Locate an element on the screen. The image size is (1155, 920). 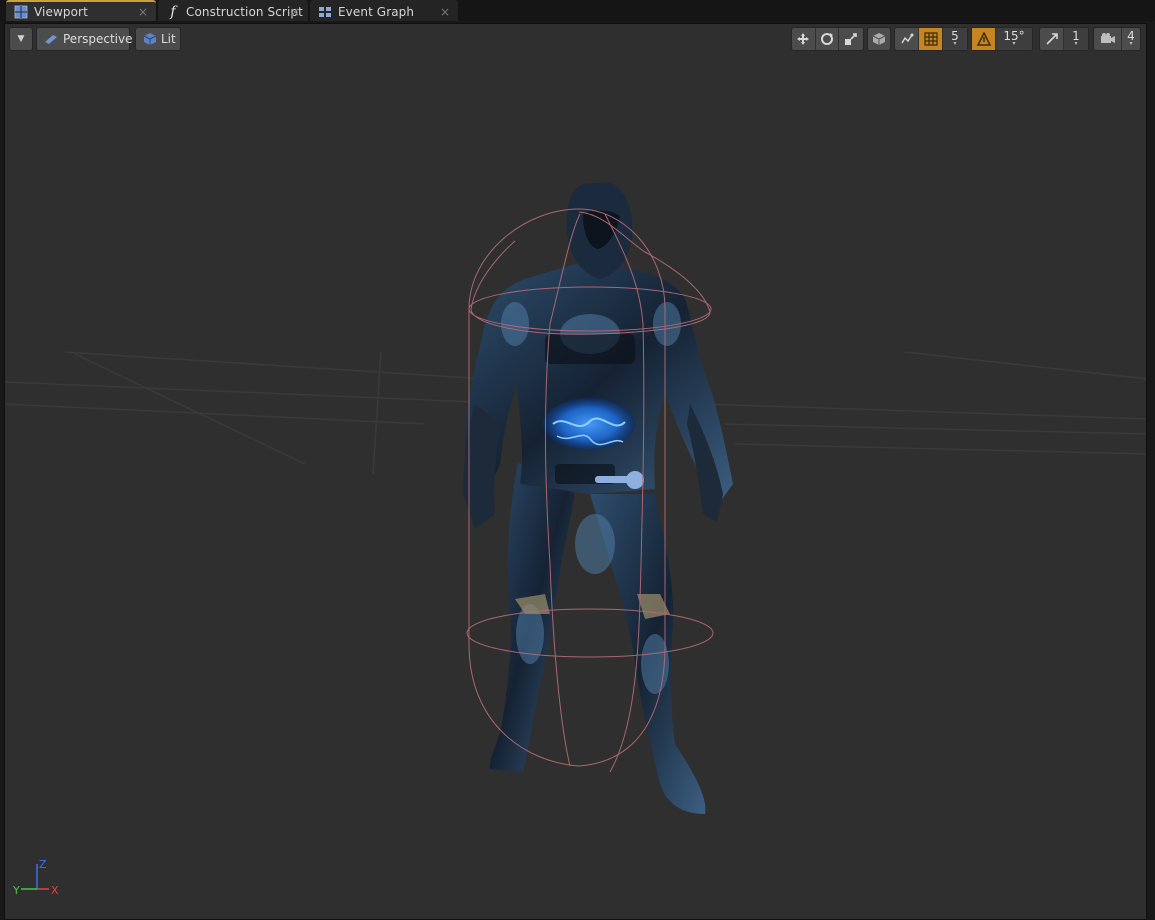
scale-snap-icon is located at coordinates (1052, 39).